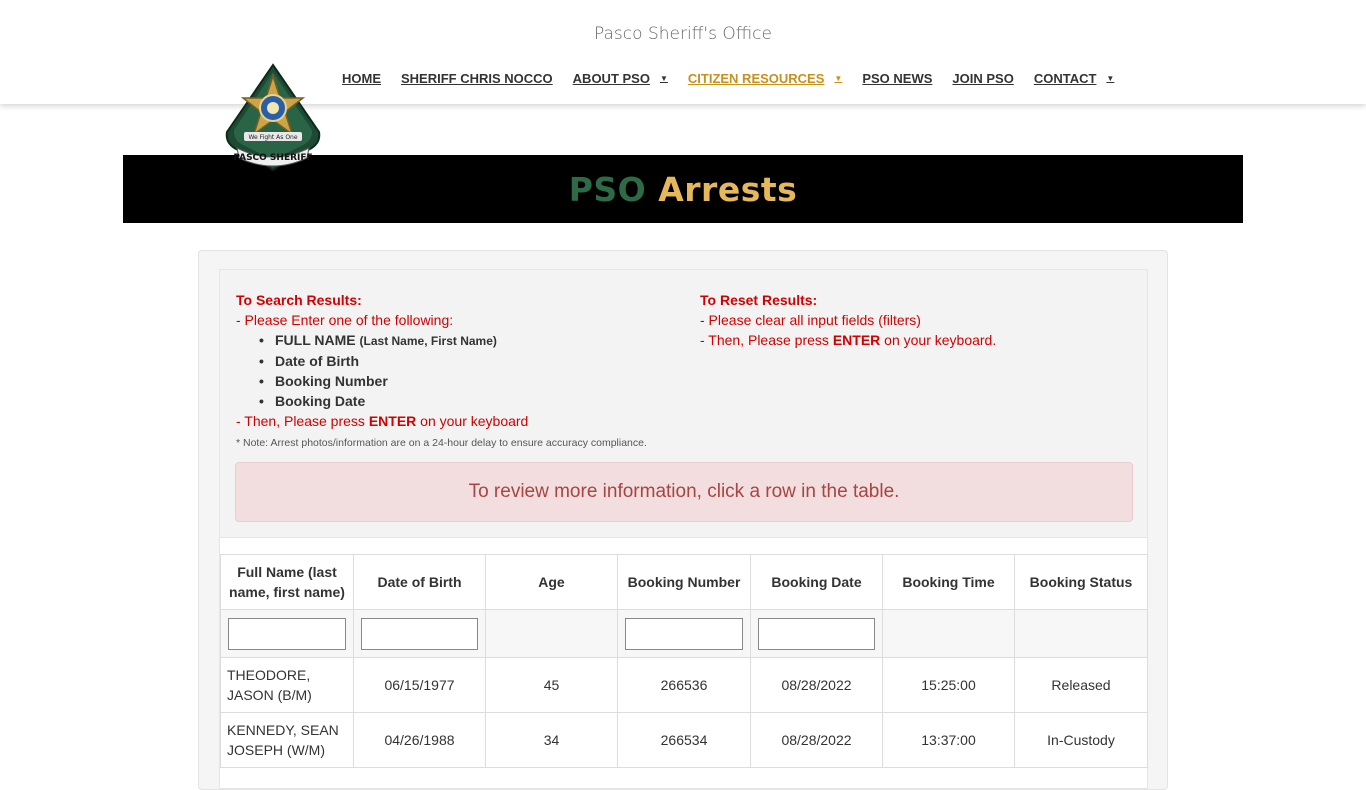  Describe the element at coordinates (1065, 78) in the screenshot. I see `nav-contact-label: CONTACT` at that location.